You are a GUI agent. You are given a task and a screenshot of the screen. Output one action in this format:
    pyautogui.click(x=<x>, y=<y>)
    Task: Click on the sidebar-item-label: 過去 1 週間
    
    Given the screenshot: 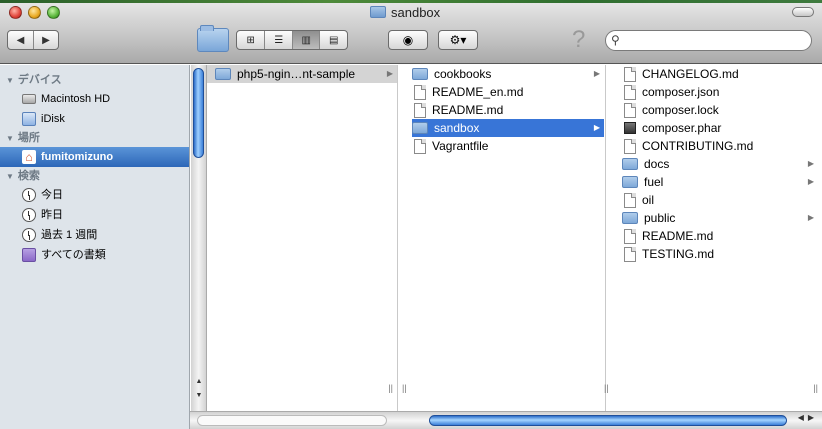 What is the action you would take?
    pyautogui.click(x=69, y=235)
    